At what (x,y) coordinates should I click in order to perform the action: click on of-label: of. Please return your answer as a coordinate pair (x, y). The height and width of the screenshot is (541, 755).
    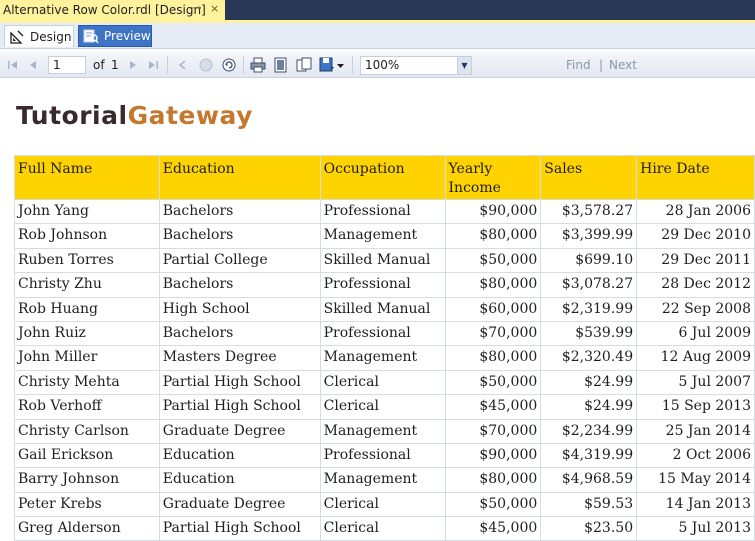
    Looking at the image, I should click on (99, 65).